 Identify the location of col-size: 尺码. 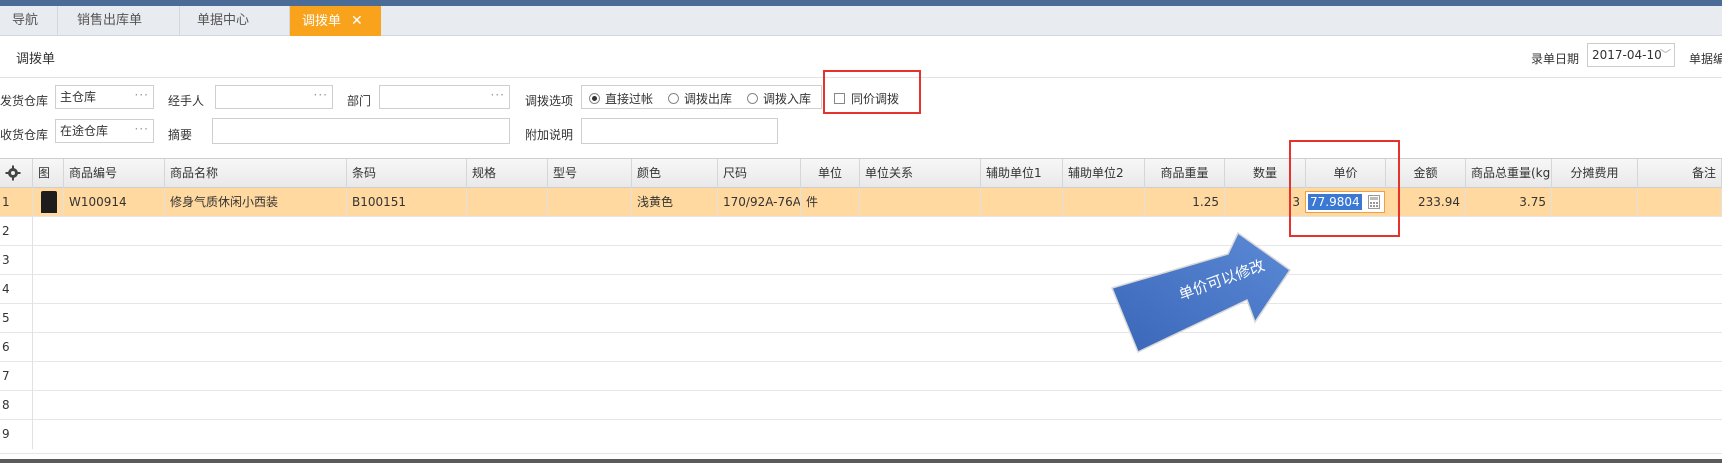
(759, 173).